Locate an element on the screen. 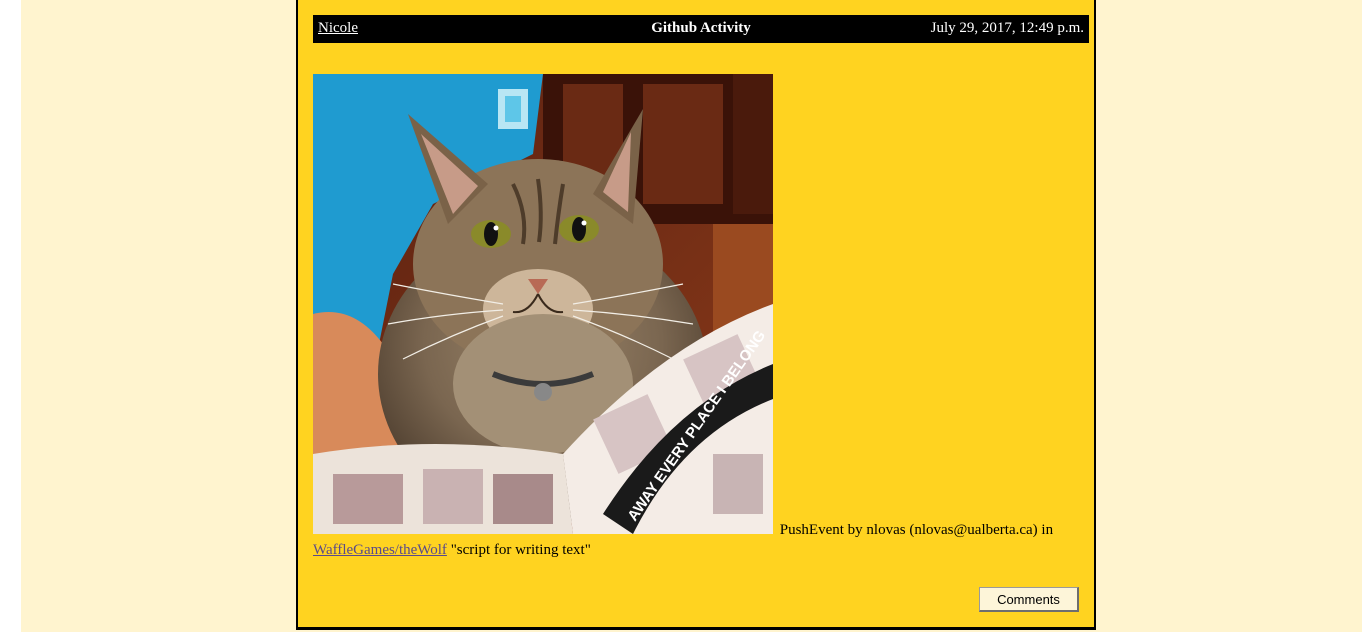 This screenshot has height=632, width=1362. repo-link: WaffleGames/theWolf is located at coordinates (380, 550).